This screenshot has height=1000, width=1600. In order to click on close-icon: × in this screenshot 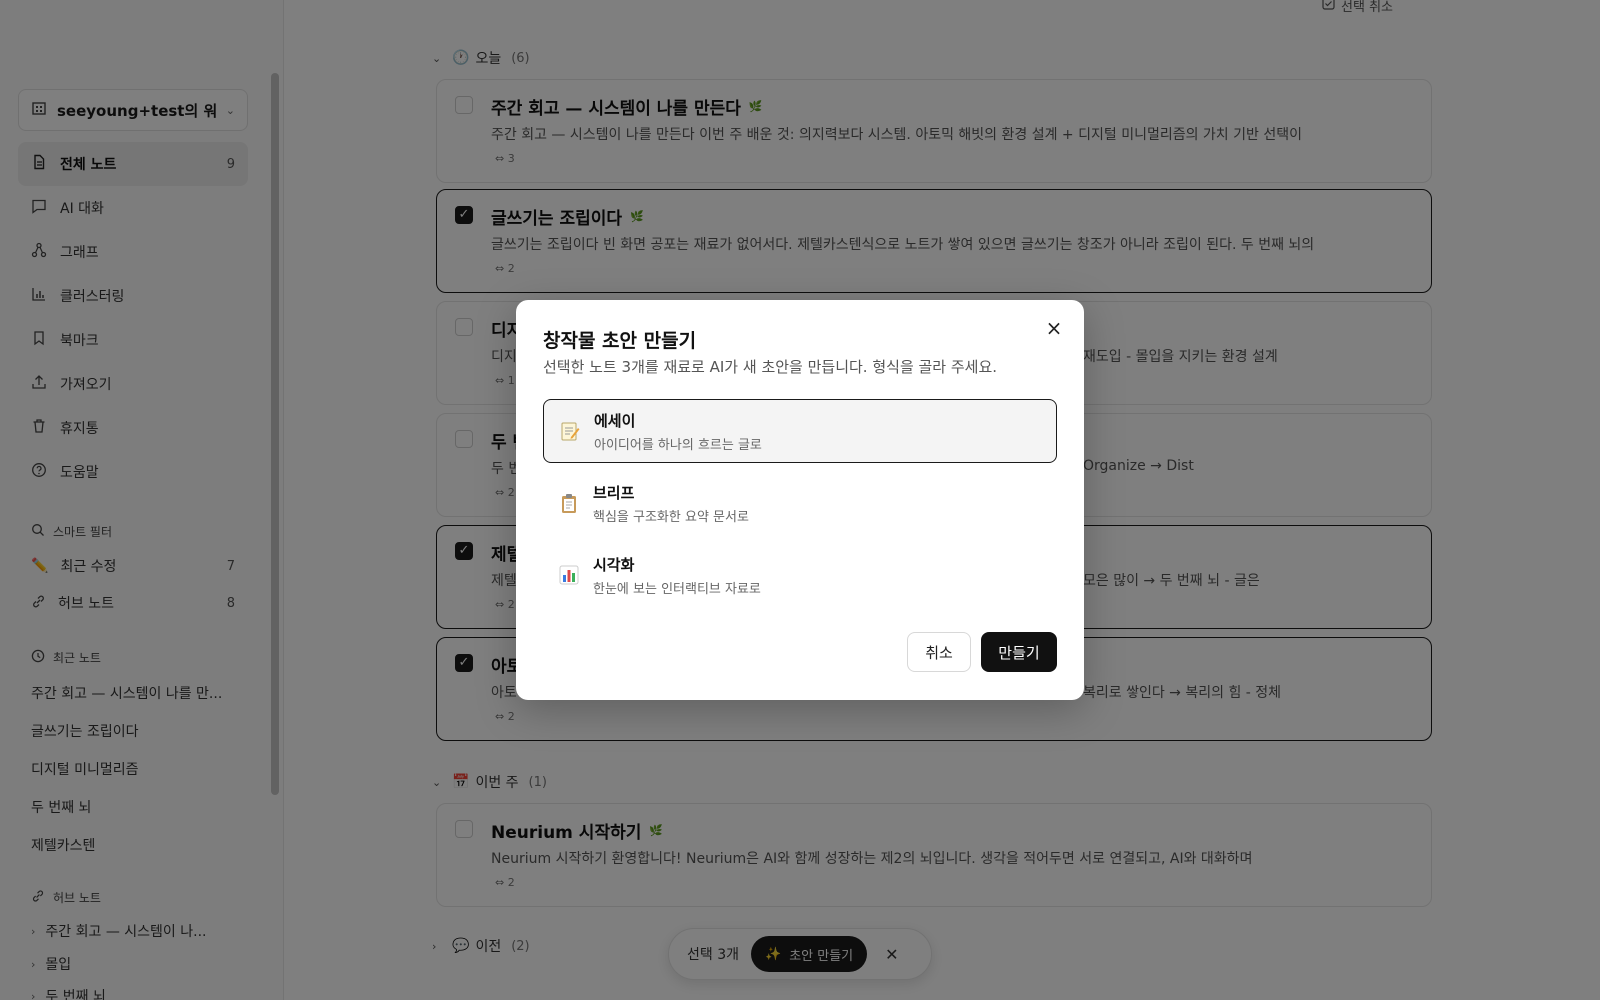, I will do `click(1054, 328)`.